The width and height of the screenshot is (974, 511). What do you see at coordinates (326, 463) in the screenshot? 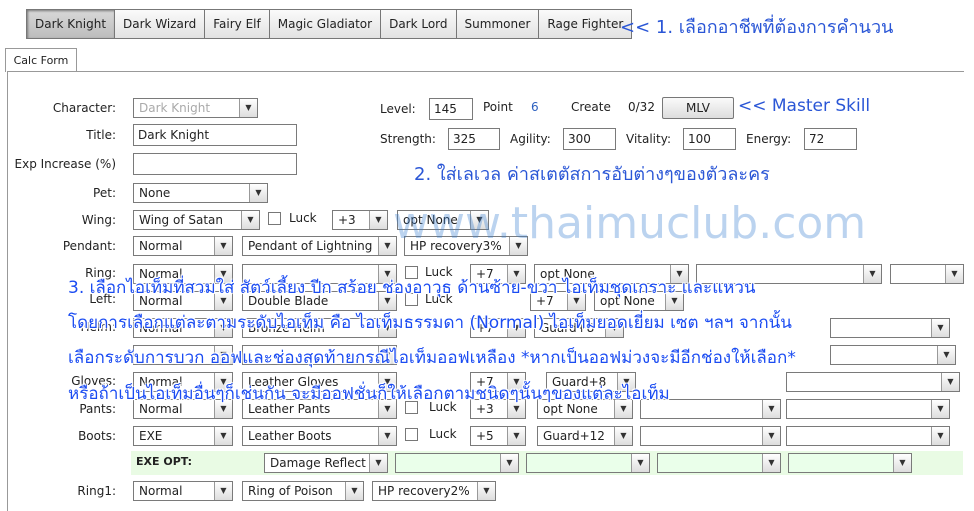
I see `exe-opt-select-1: Damage Reflect ▼` at bounding box center [326, 463].